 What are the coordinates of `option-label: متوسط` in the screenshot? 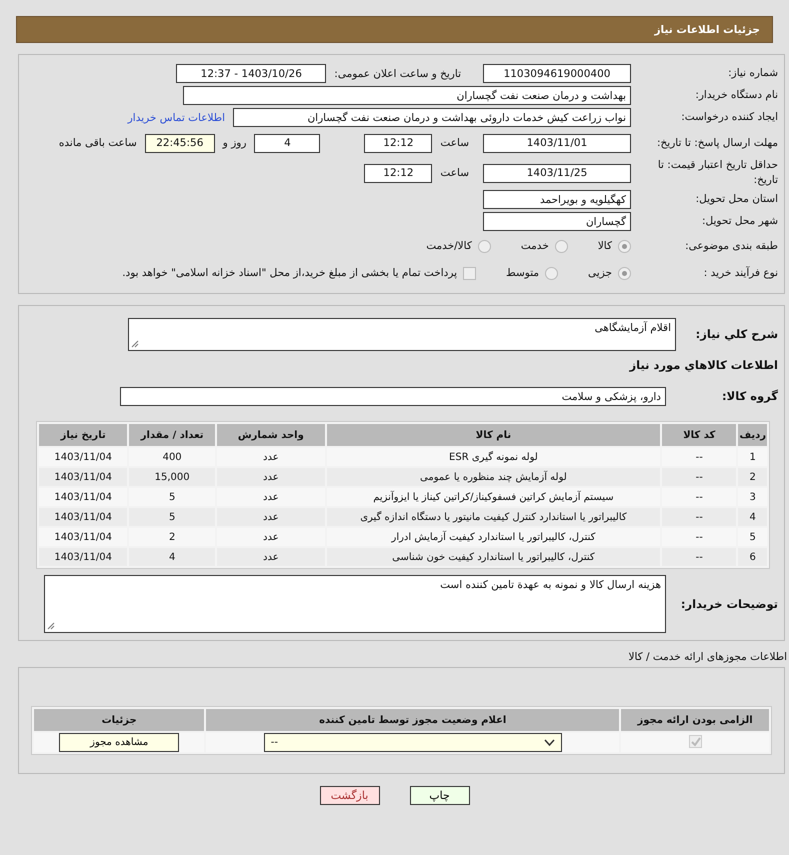 It's located at (523, 273).